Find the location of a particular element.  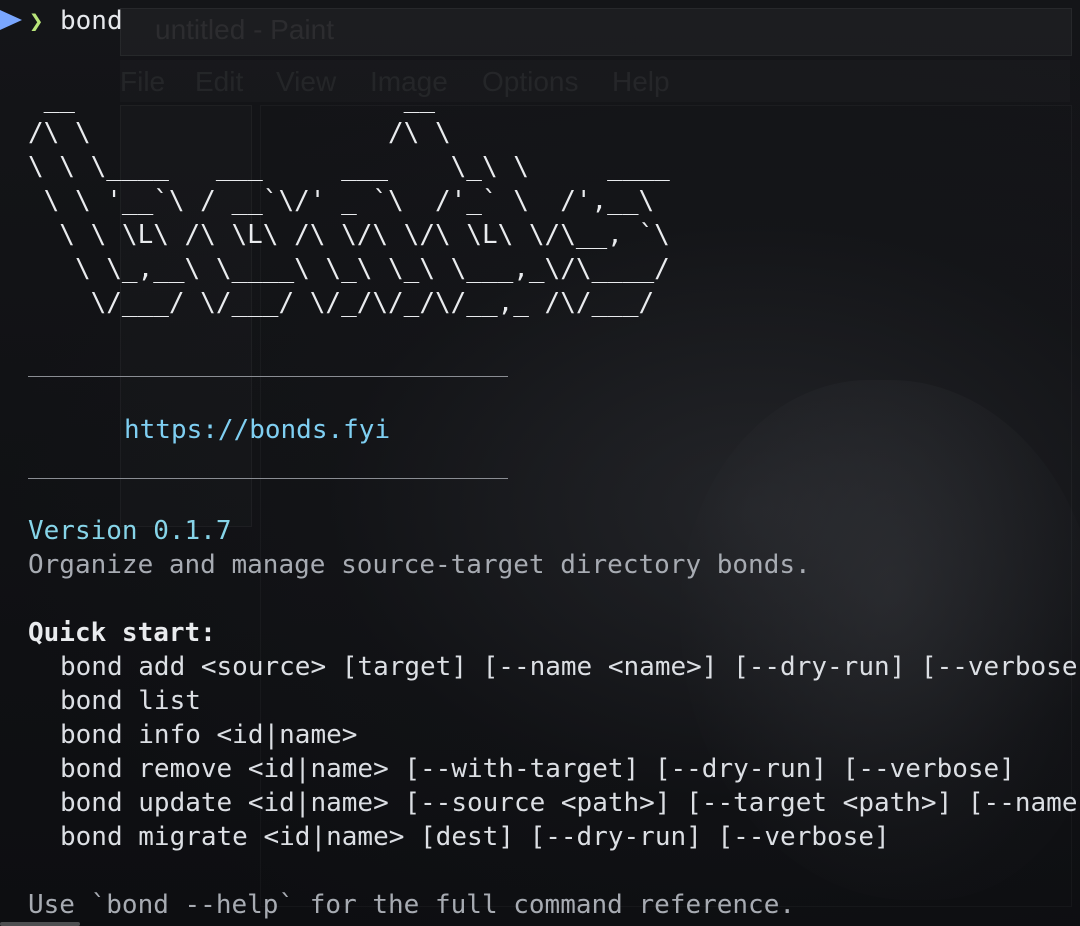

version-text: Version 0.1.7 is located at coordinates (130, 531).